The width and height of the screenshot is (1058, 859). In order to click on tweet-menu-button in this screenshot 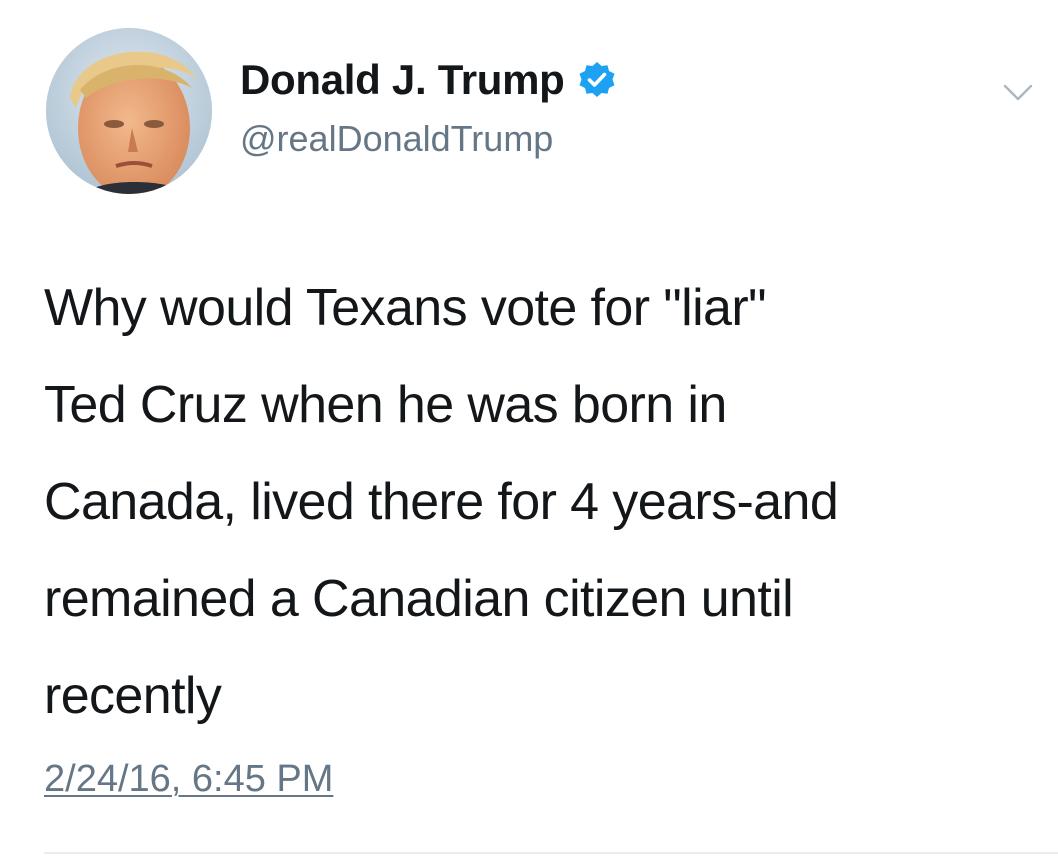, I will do `click(1018, 92)`.